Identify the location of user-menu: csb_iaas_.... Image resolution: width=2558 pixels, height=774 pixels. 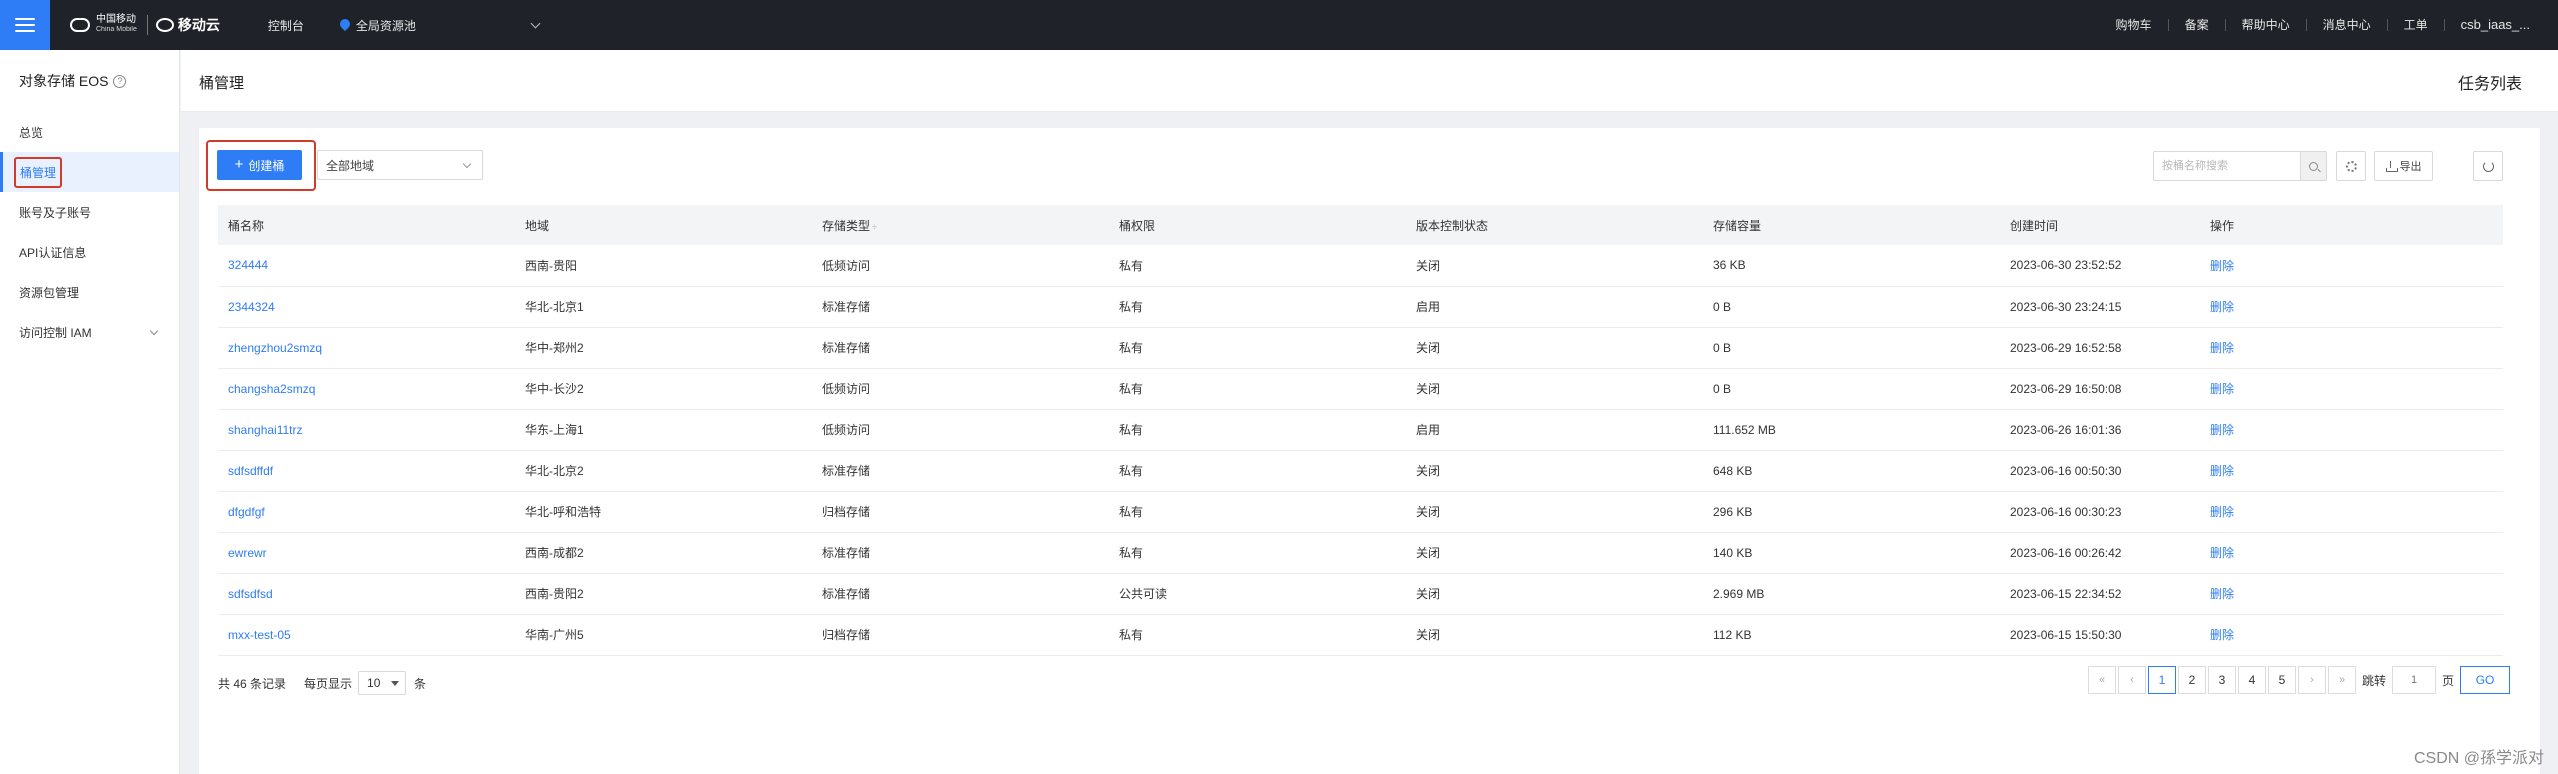
(2486, 24).